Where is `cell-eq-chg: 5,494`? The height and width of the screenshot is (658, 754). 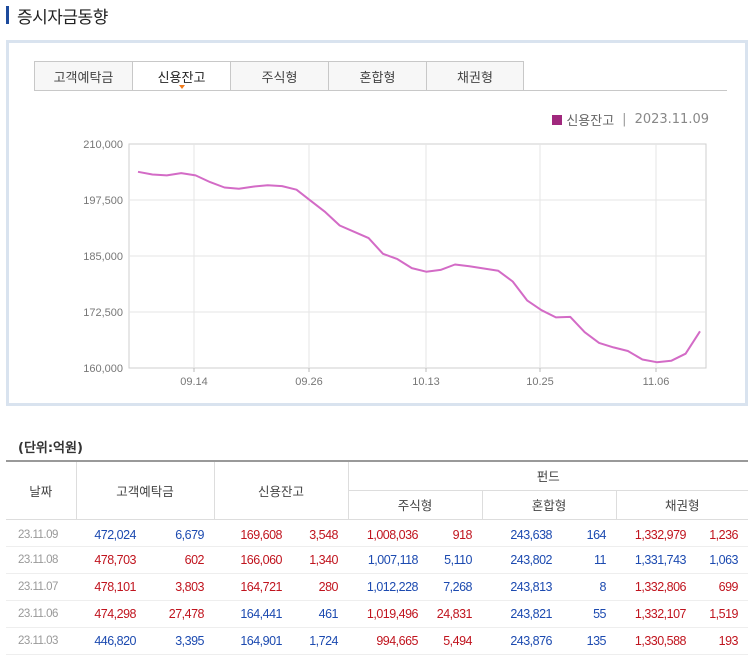 cell-eq-chg: 5,494 is located at coordinates (455, 641).